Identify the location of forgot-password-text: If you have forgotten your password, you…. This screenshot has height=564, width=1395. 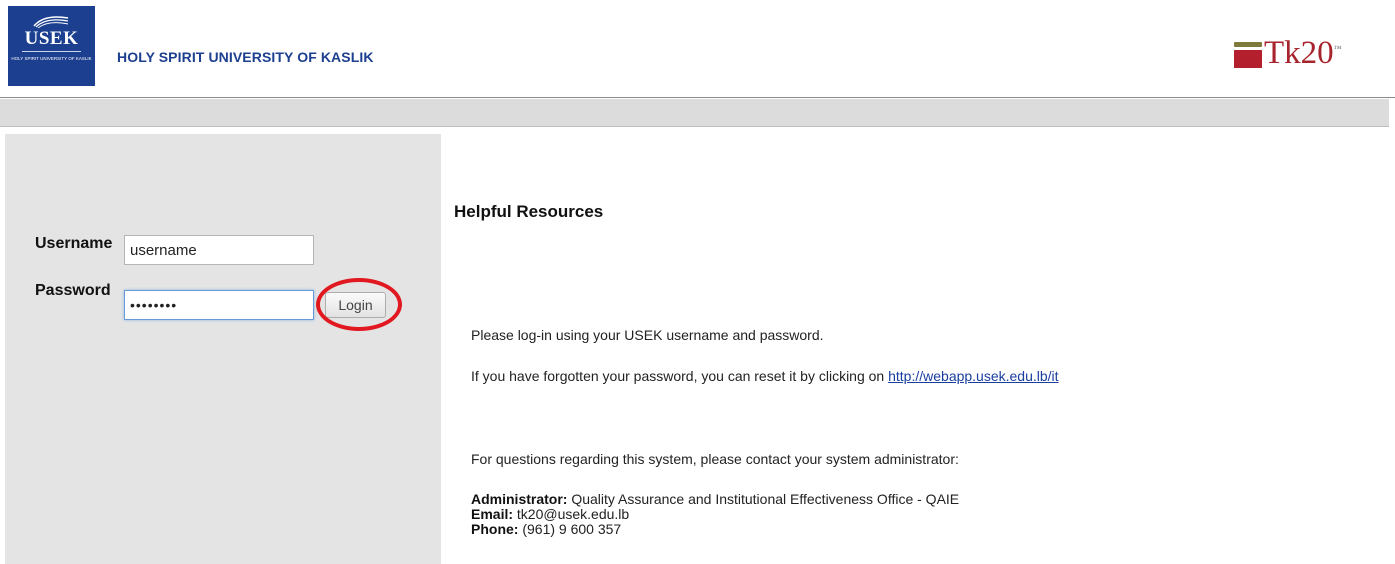
(765, 376).